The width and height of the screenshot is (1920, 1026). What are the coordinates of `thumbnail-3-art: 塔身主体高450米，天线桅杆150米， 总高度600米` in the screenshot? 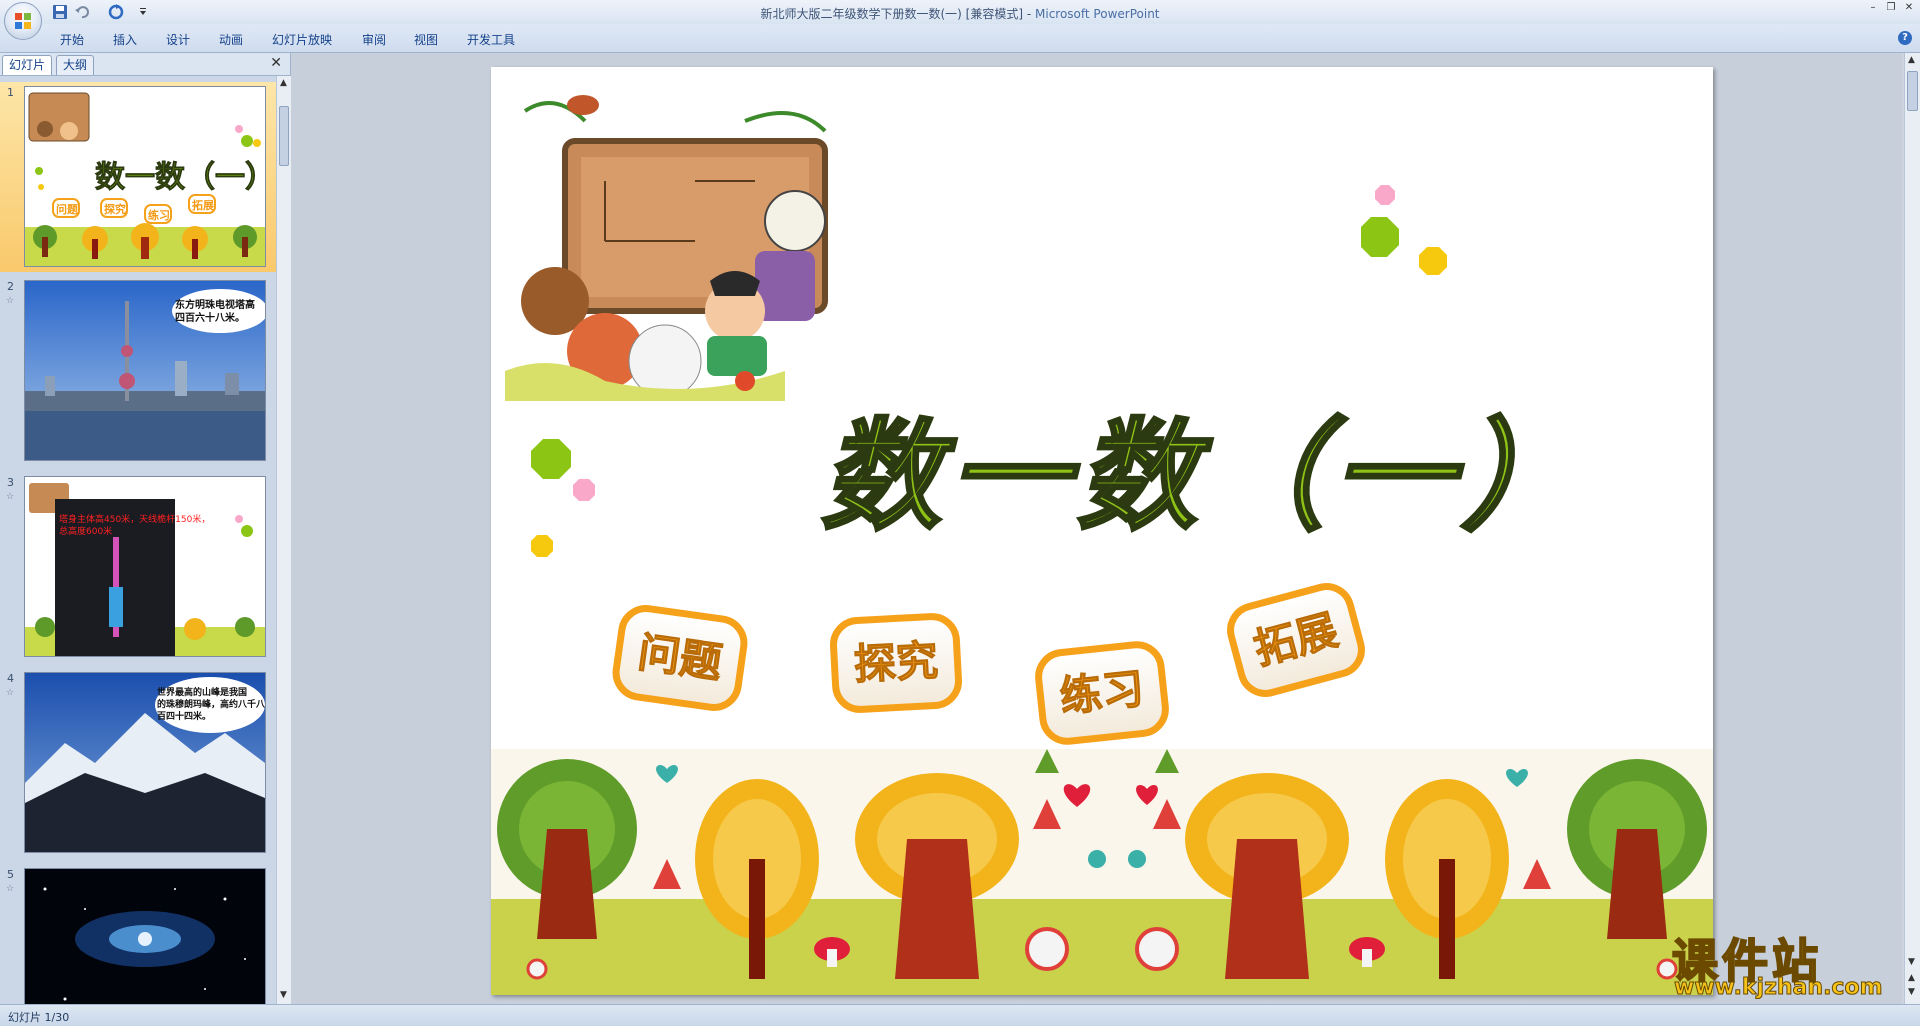 It's located at (145, 566).